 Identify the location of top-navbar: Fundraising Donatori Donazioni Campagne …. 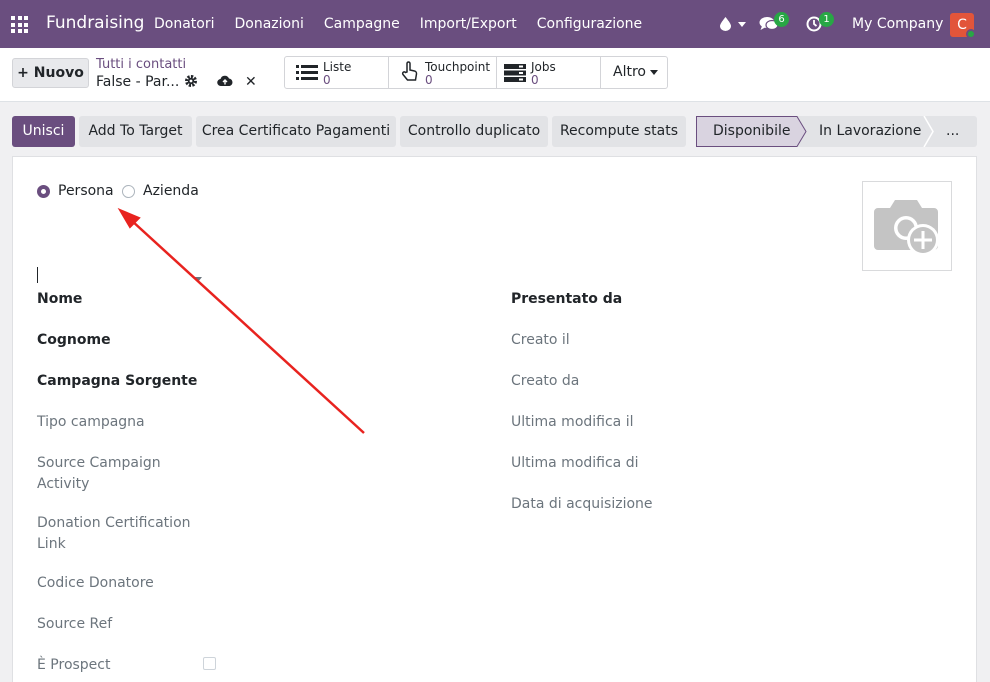
(495, 24).